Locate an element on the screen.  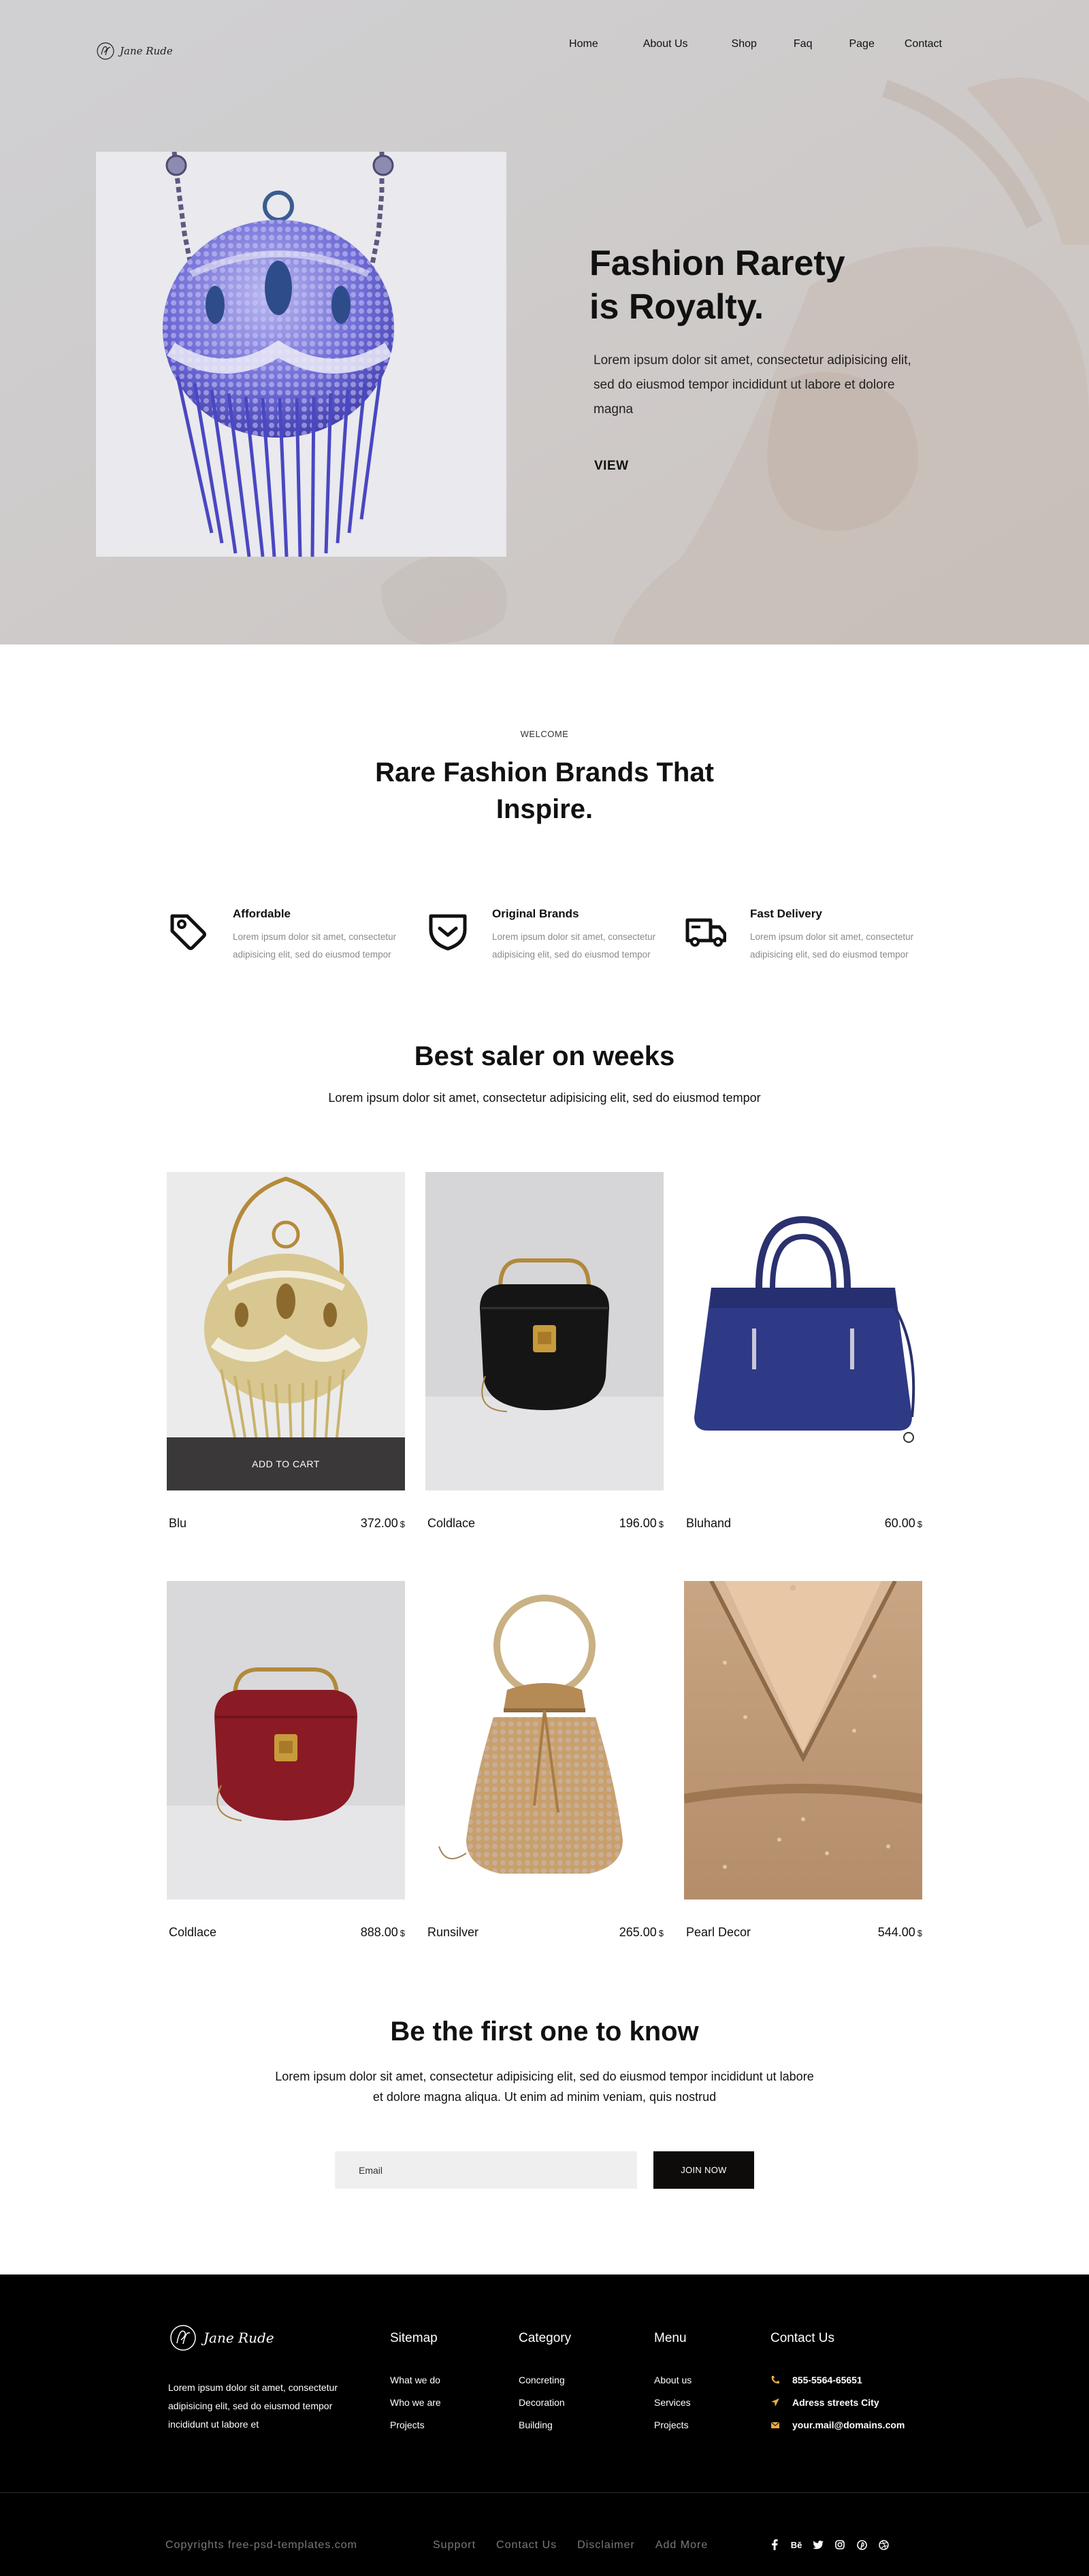
footer-bottom-links: Support Contact Us Disclaimer Add More is located at coordinates (570, 2545).